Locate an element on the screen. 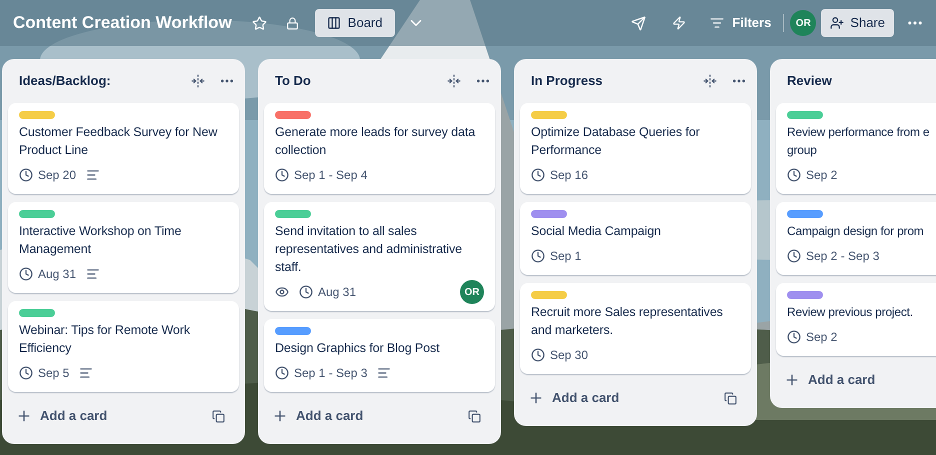 This screenshot has width=936, height=455. card: Send invitation to all sales representatives and administrative staff. Aug 31 OR is located at coordinates (379, 256).